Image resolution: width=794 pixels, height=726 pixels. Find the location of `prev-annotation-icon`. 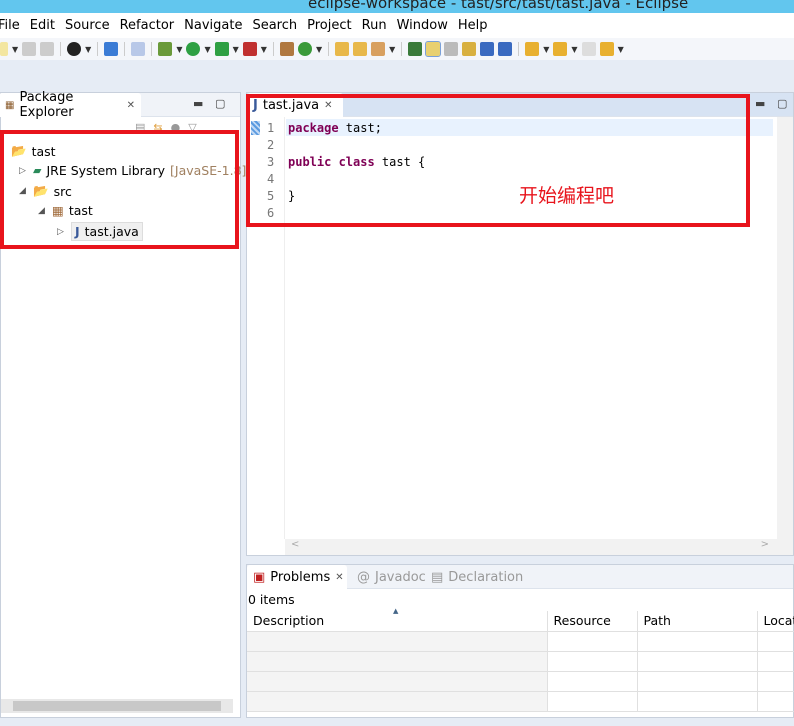

prev-annotation-icon is located at coordinates (560, 49).